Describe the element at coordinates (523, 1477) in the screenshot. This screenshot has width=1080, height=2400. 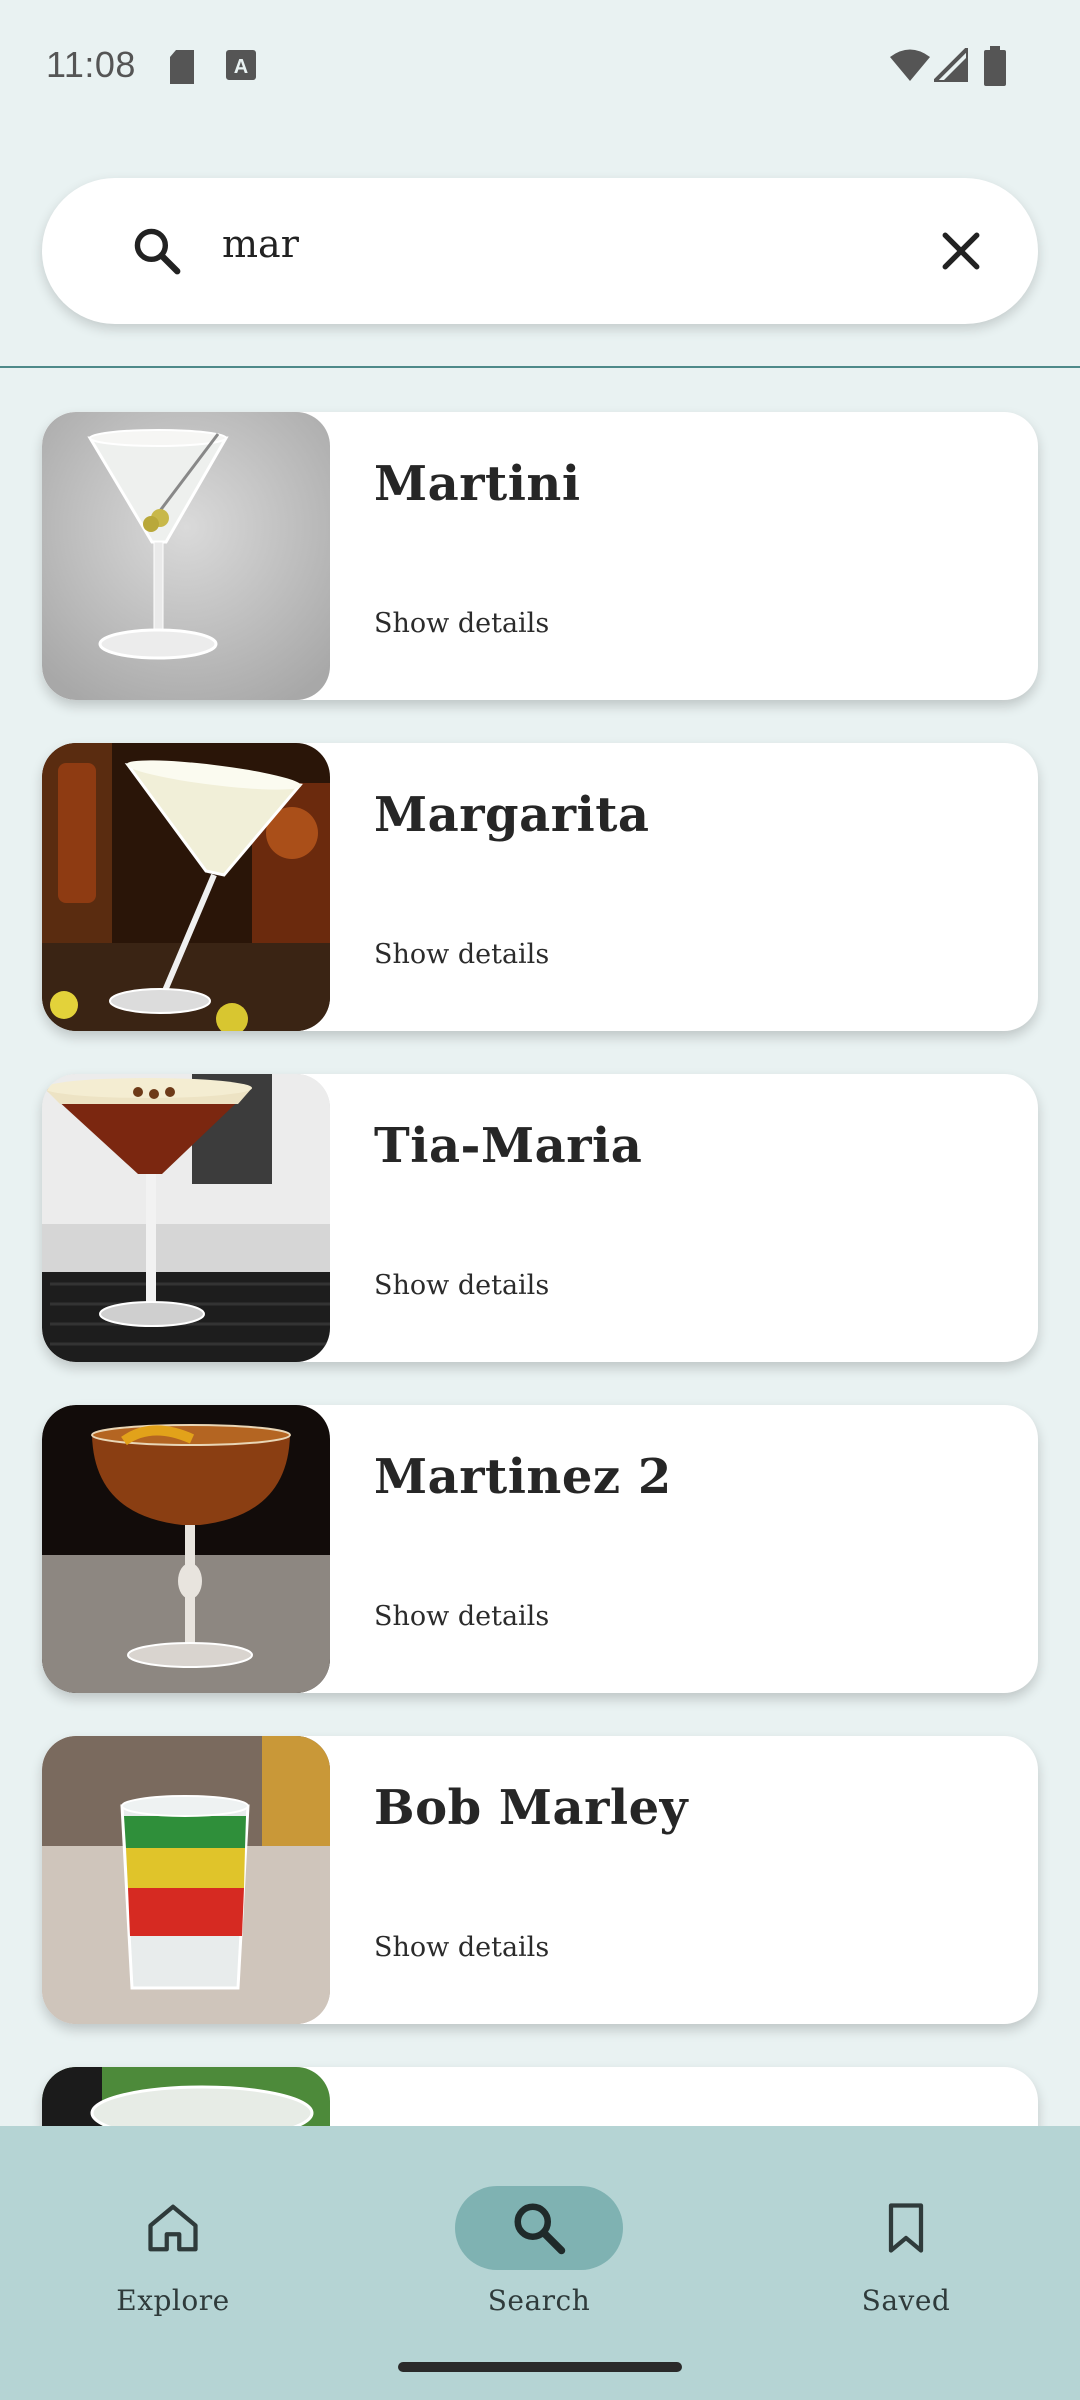
I see `cocktail-name: Martinez 2` at that location.